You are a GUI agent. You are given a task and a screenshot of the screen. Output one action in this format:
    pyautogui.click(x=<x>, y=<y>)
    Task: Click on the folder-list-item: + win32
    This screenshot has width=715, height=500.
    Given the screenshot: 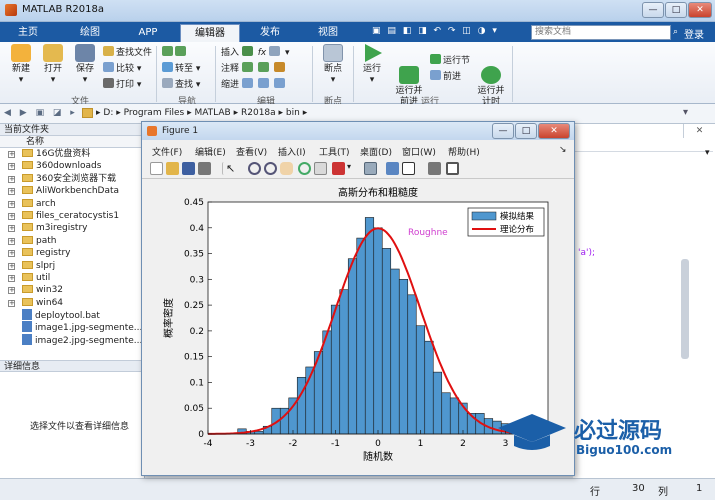 What is the action you would take?
    pyautogui.click(x=72, y=290)
    